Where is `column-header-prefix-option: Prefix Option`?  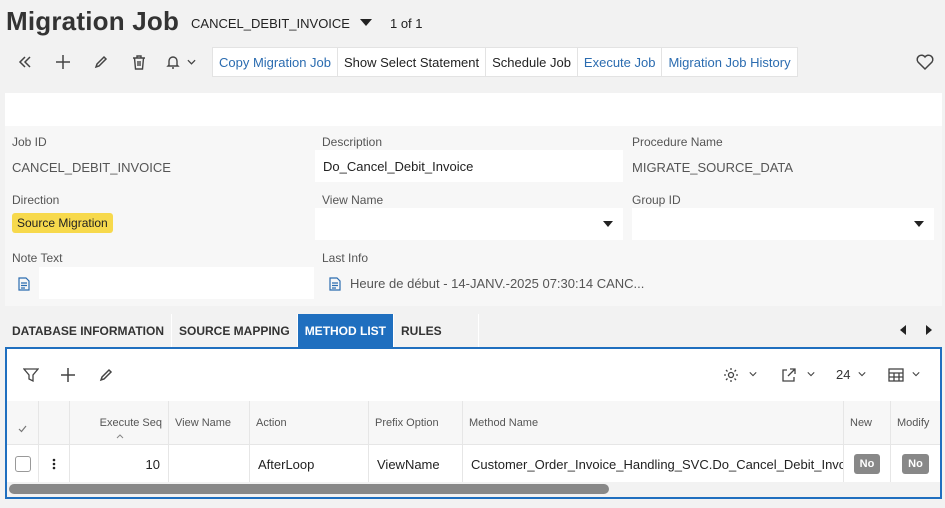 column-header-prefix-option: Prefix Option is located at coordinates (416, 423).